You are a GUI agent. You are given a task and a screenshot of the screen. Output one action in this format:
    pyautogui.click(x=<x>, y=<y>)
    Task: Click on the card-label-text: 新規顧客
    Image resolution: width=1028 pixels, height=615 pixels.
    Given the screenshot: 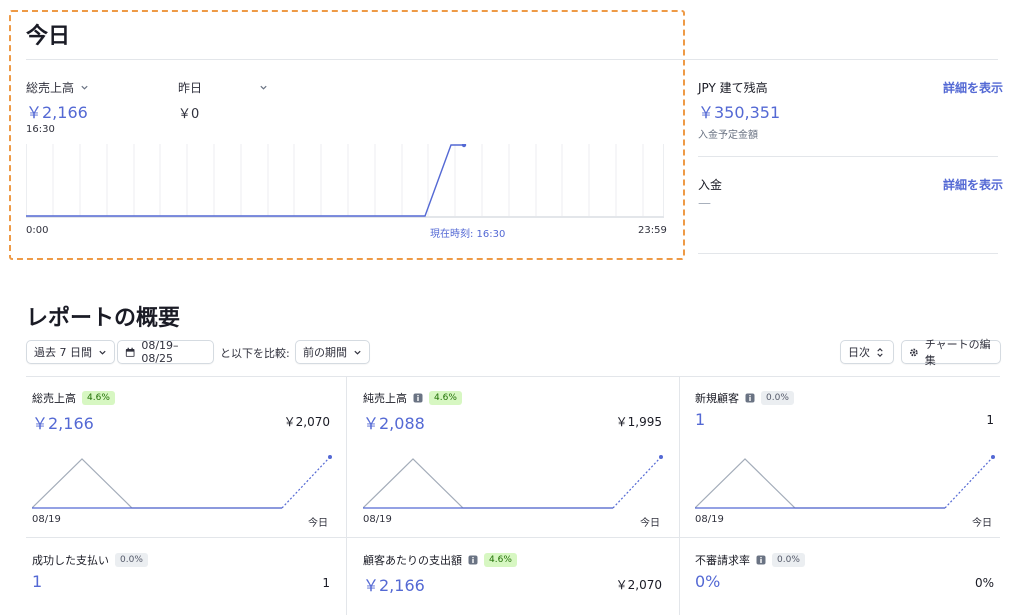 What is the action you would take?
    pyautogui.click(x=717, y=398)
    